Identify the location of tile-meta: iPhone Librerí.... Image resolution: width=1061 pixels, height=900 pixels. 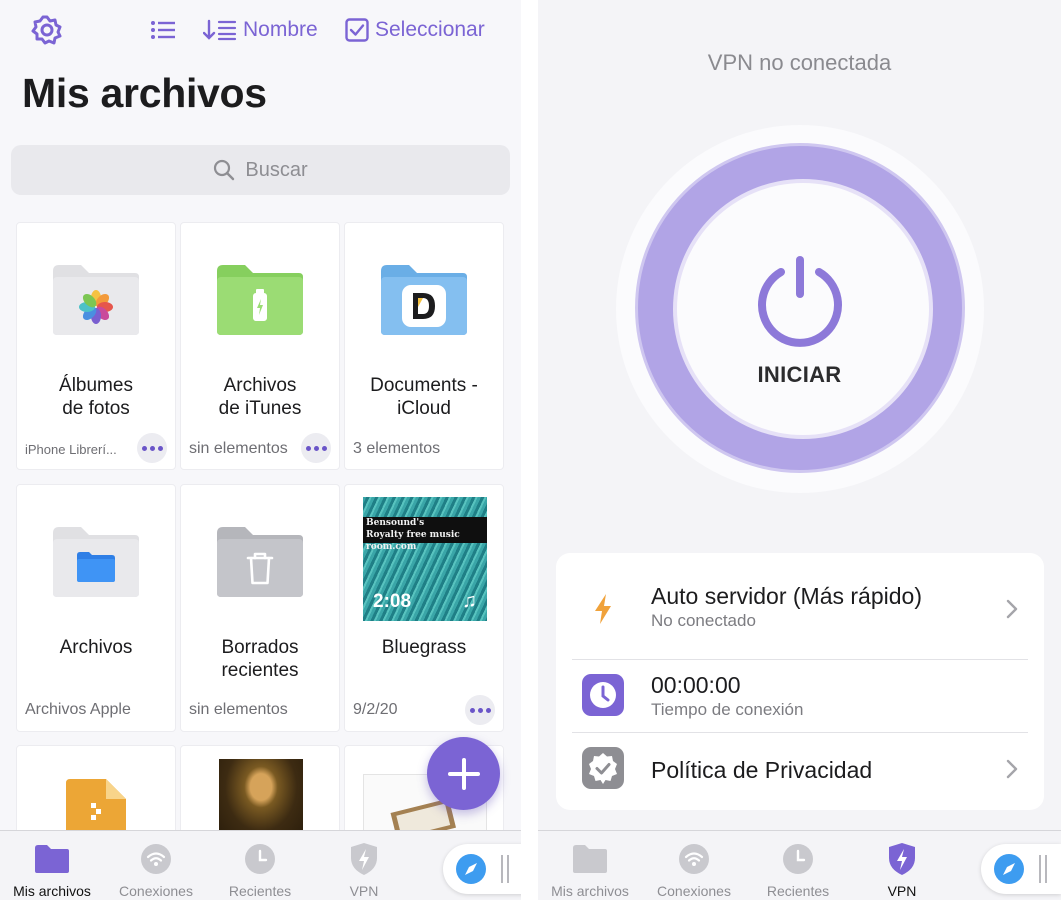
(71, 449).